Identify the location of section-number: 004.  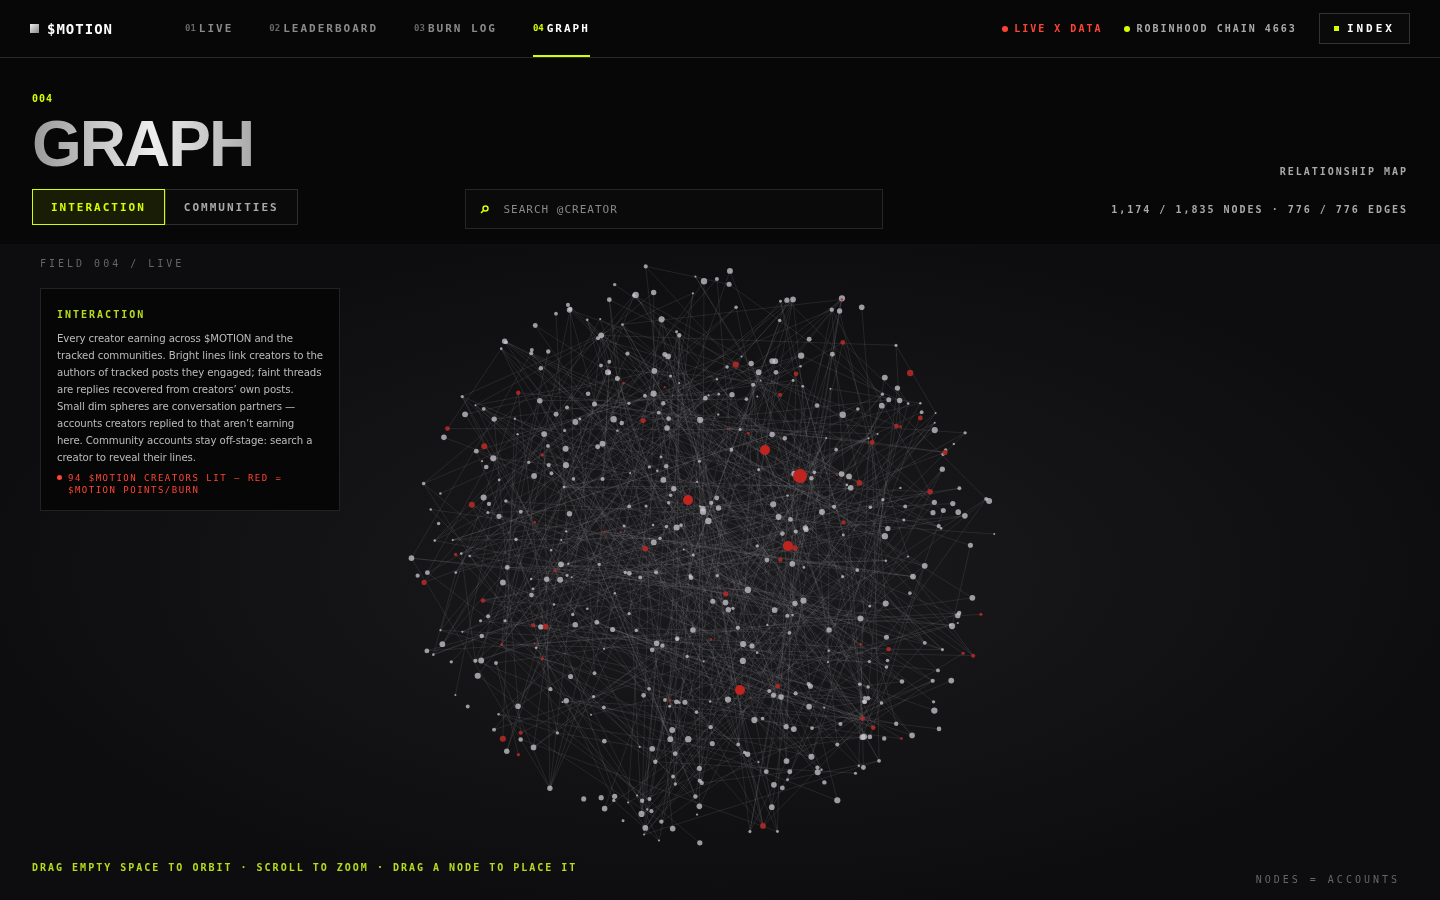
(43, 98).